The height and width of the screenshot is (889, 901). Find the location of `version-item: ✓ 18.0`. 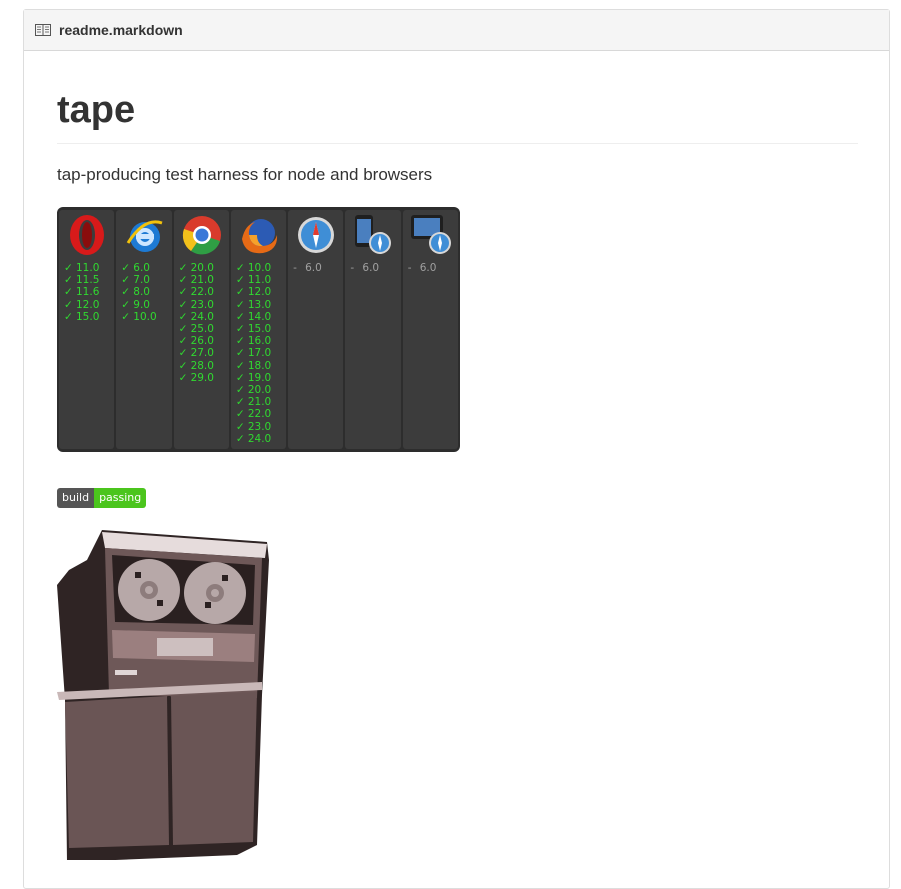

version-item: ✓ 18.0 is located at coordinates (253, 366).